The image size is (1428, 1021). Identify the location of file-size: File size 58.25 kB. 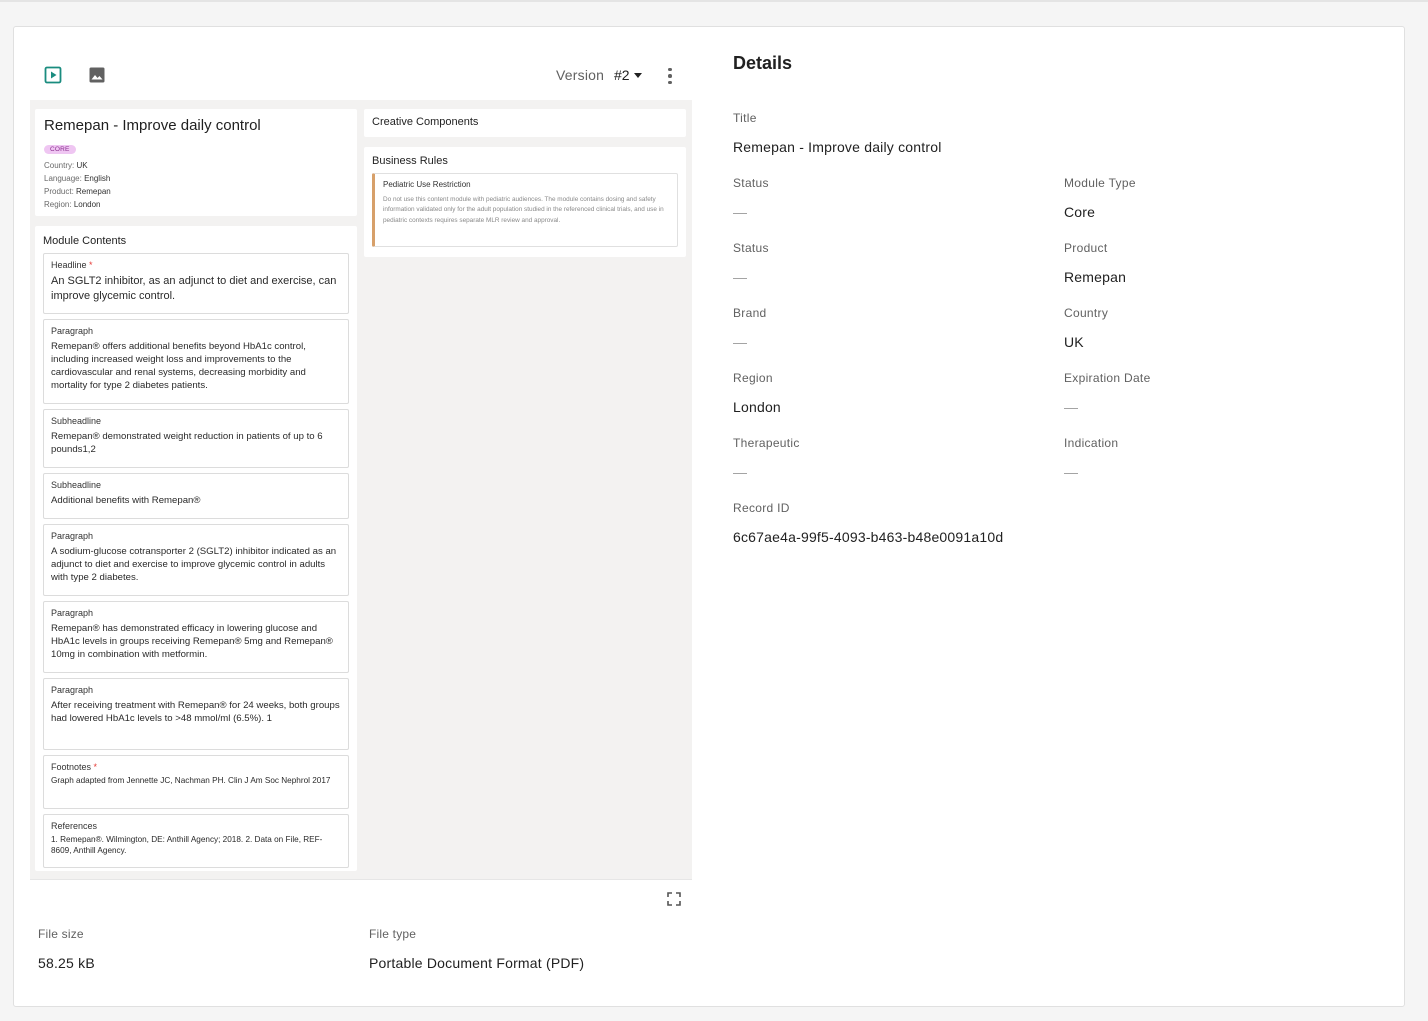
(66, 949).